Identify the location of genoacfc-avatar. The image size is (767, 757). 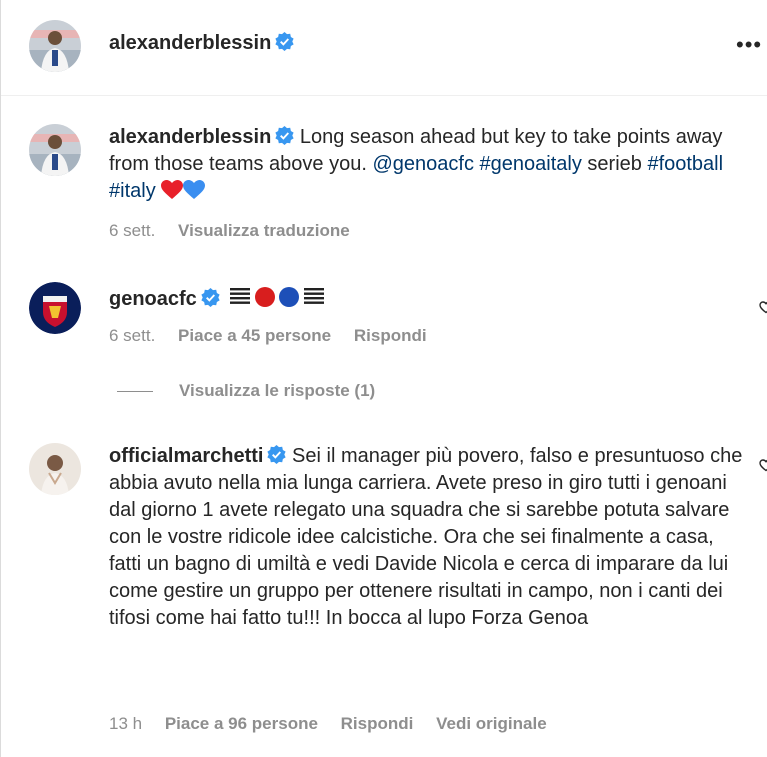
(55, 308).